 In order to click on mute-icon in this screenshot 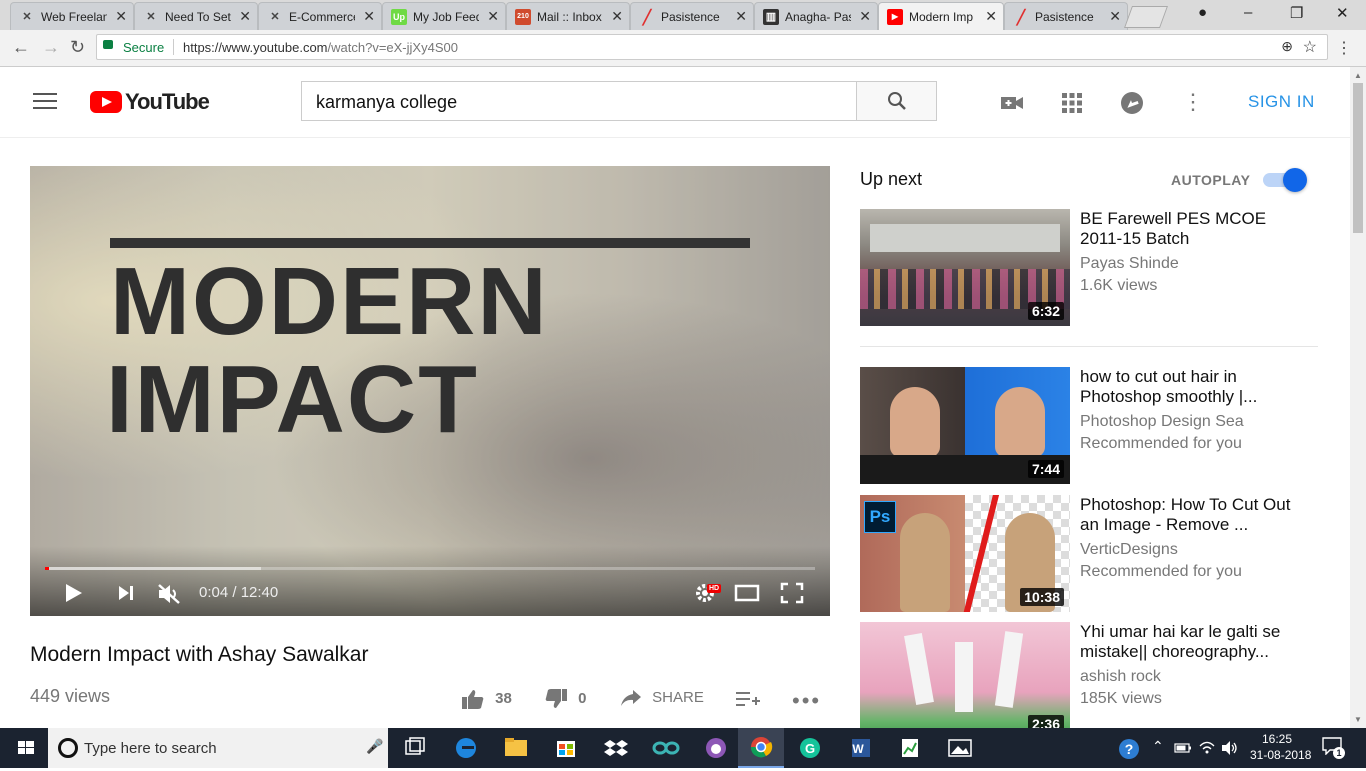, I will do `click(169, 594)`.